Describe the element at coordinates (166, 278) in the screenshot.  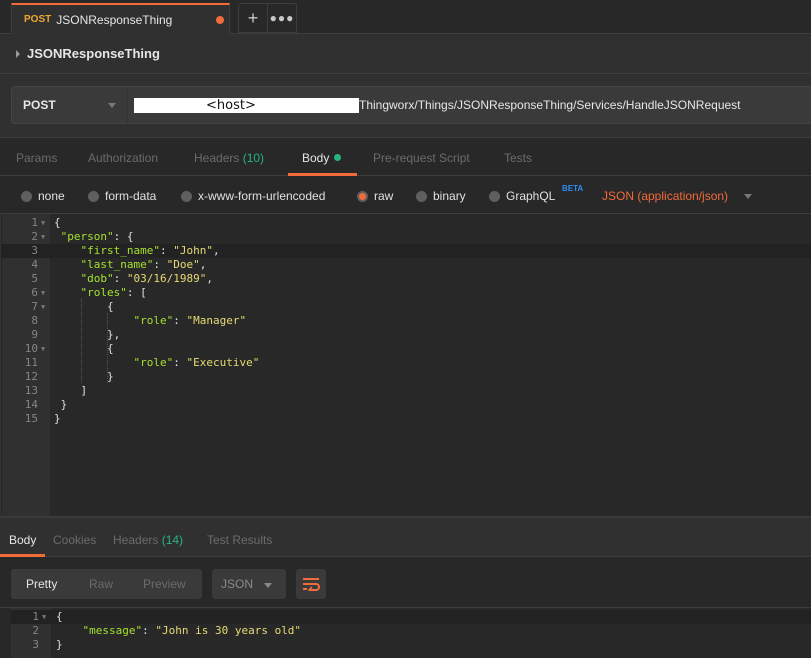
I see `json-string: "03/16/1989"` at that location.